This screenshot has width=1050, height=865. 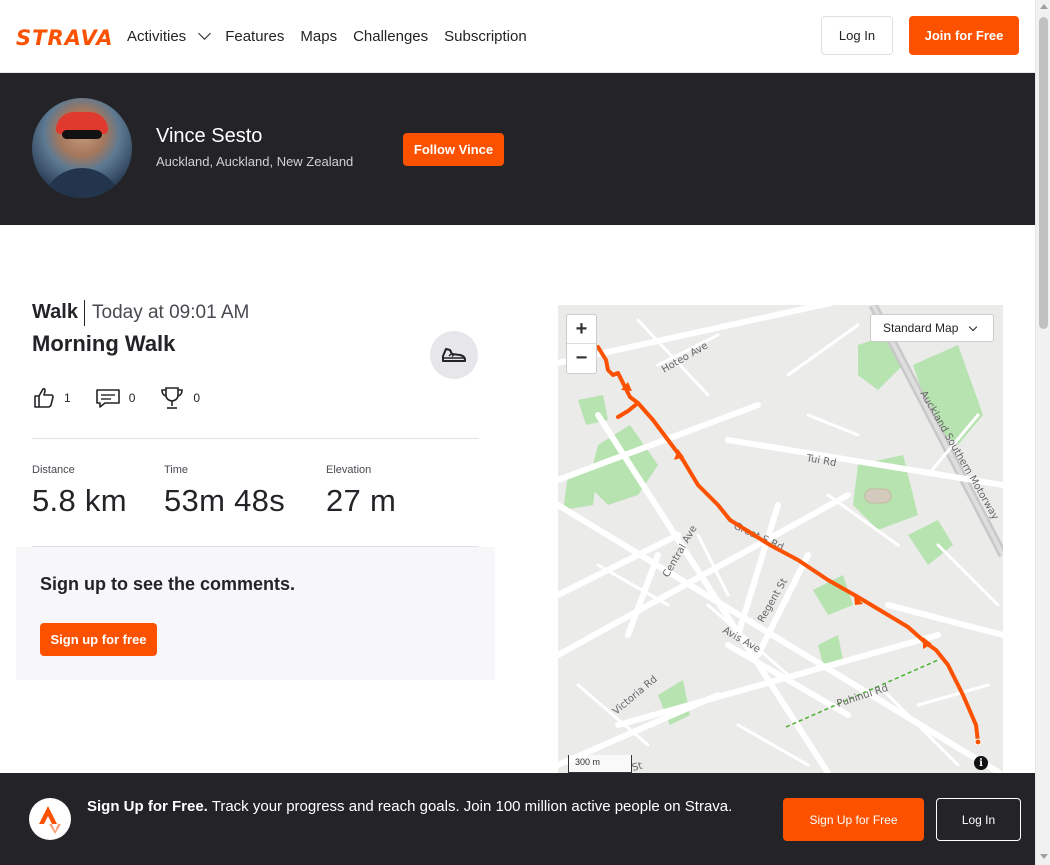 What do you see at coordinates (453, 149) in the screenshot?
I see `follow-button: Follow Vince` at bounding box center [453, 149].